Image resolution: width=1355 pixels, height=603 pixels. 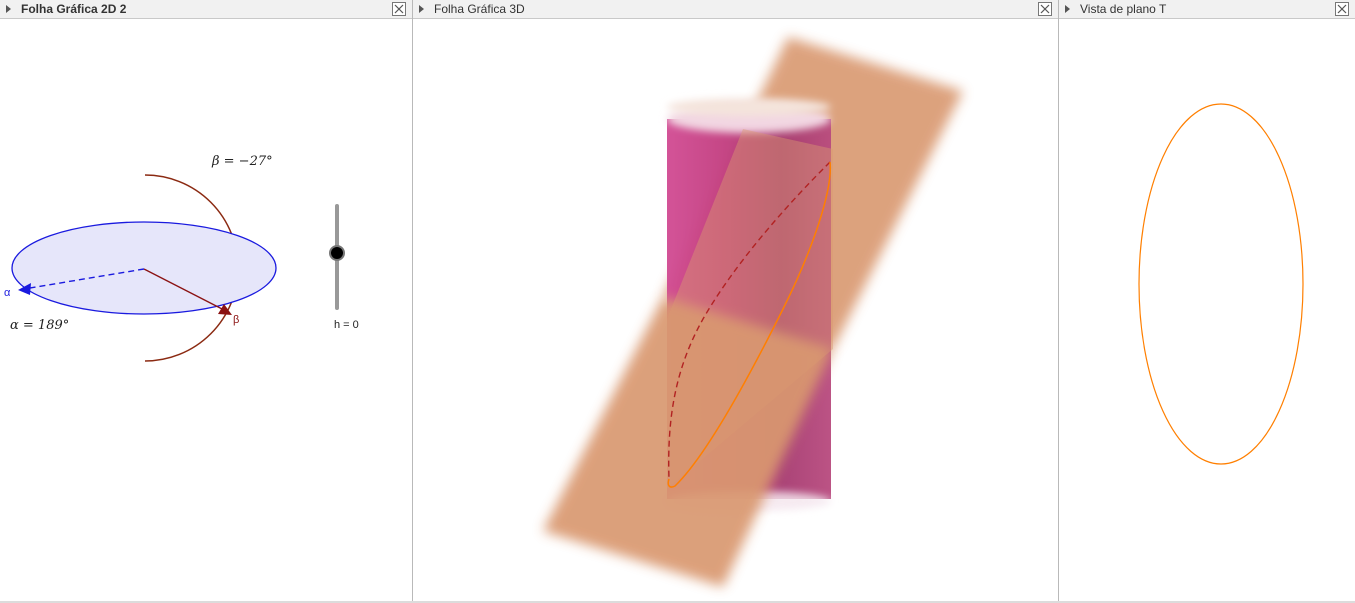 I want to click on section-ellipse, so click(x=1221, y=284).